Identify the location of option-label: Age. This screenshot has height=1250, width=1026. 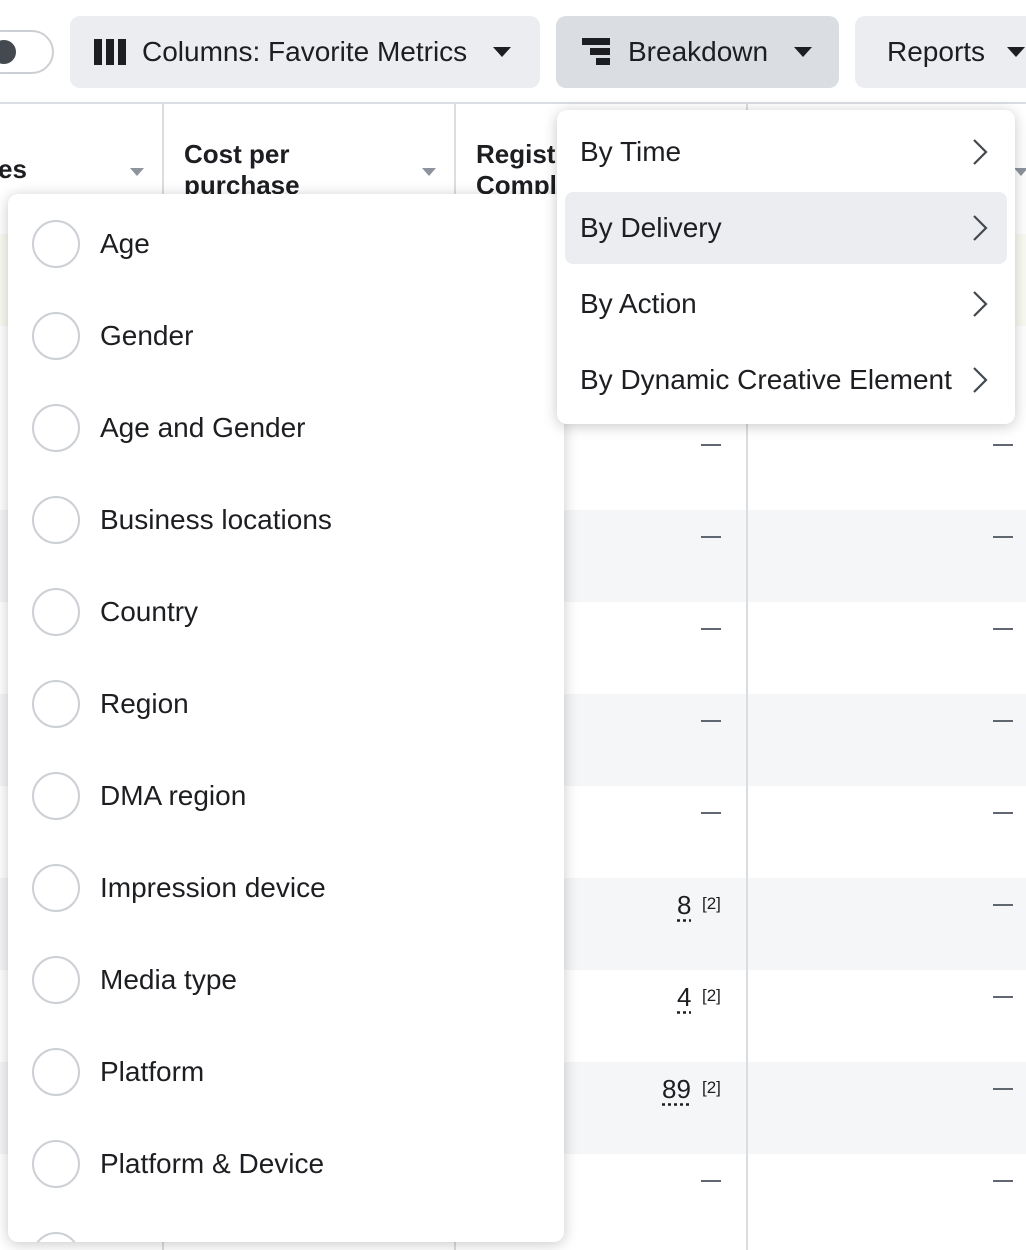
(125, 243).